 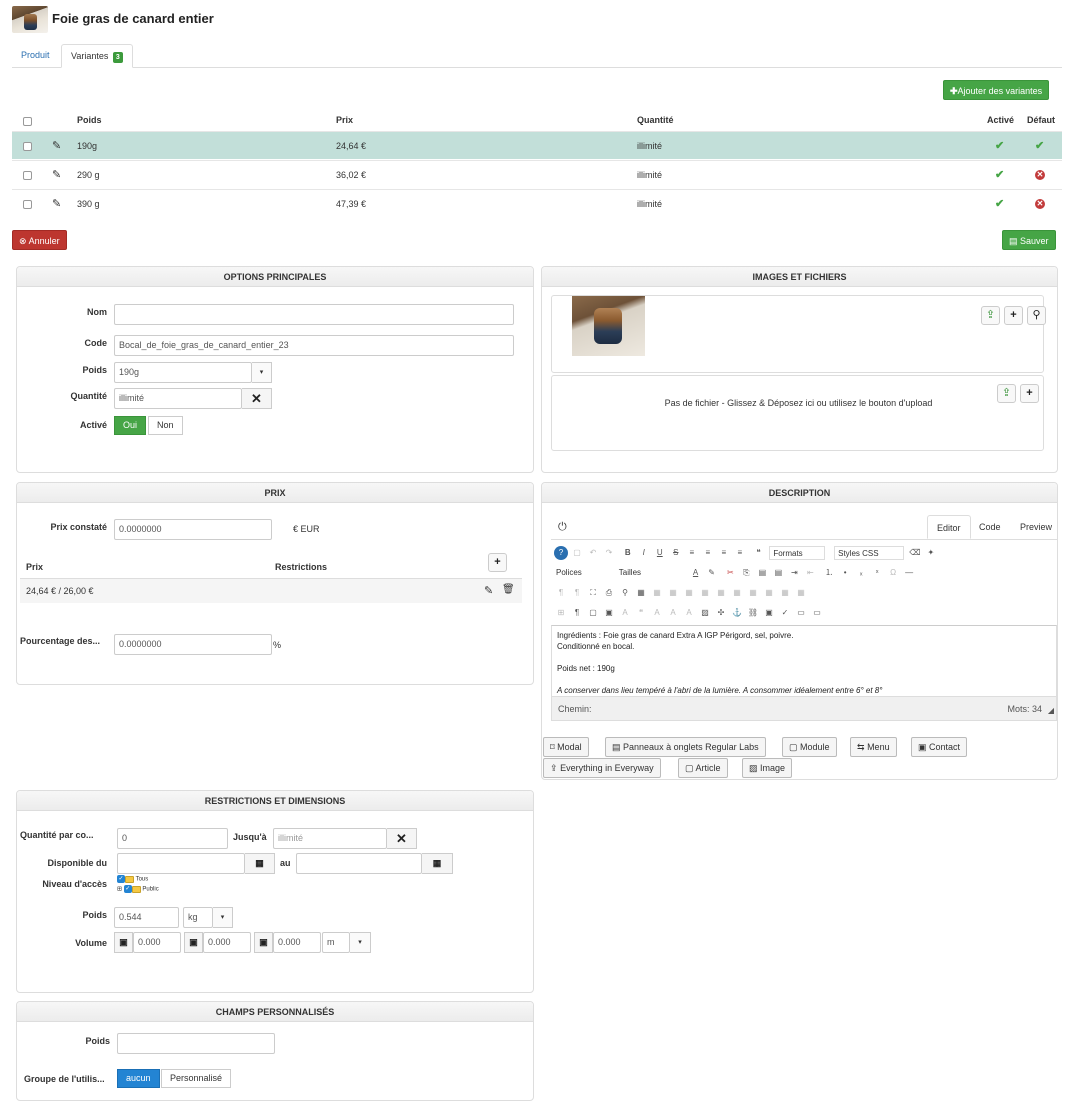 I want to click on abbr-icon: A, so click(x=625, y=613).